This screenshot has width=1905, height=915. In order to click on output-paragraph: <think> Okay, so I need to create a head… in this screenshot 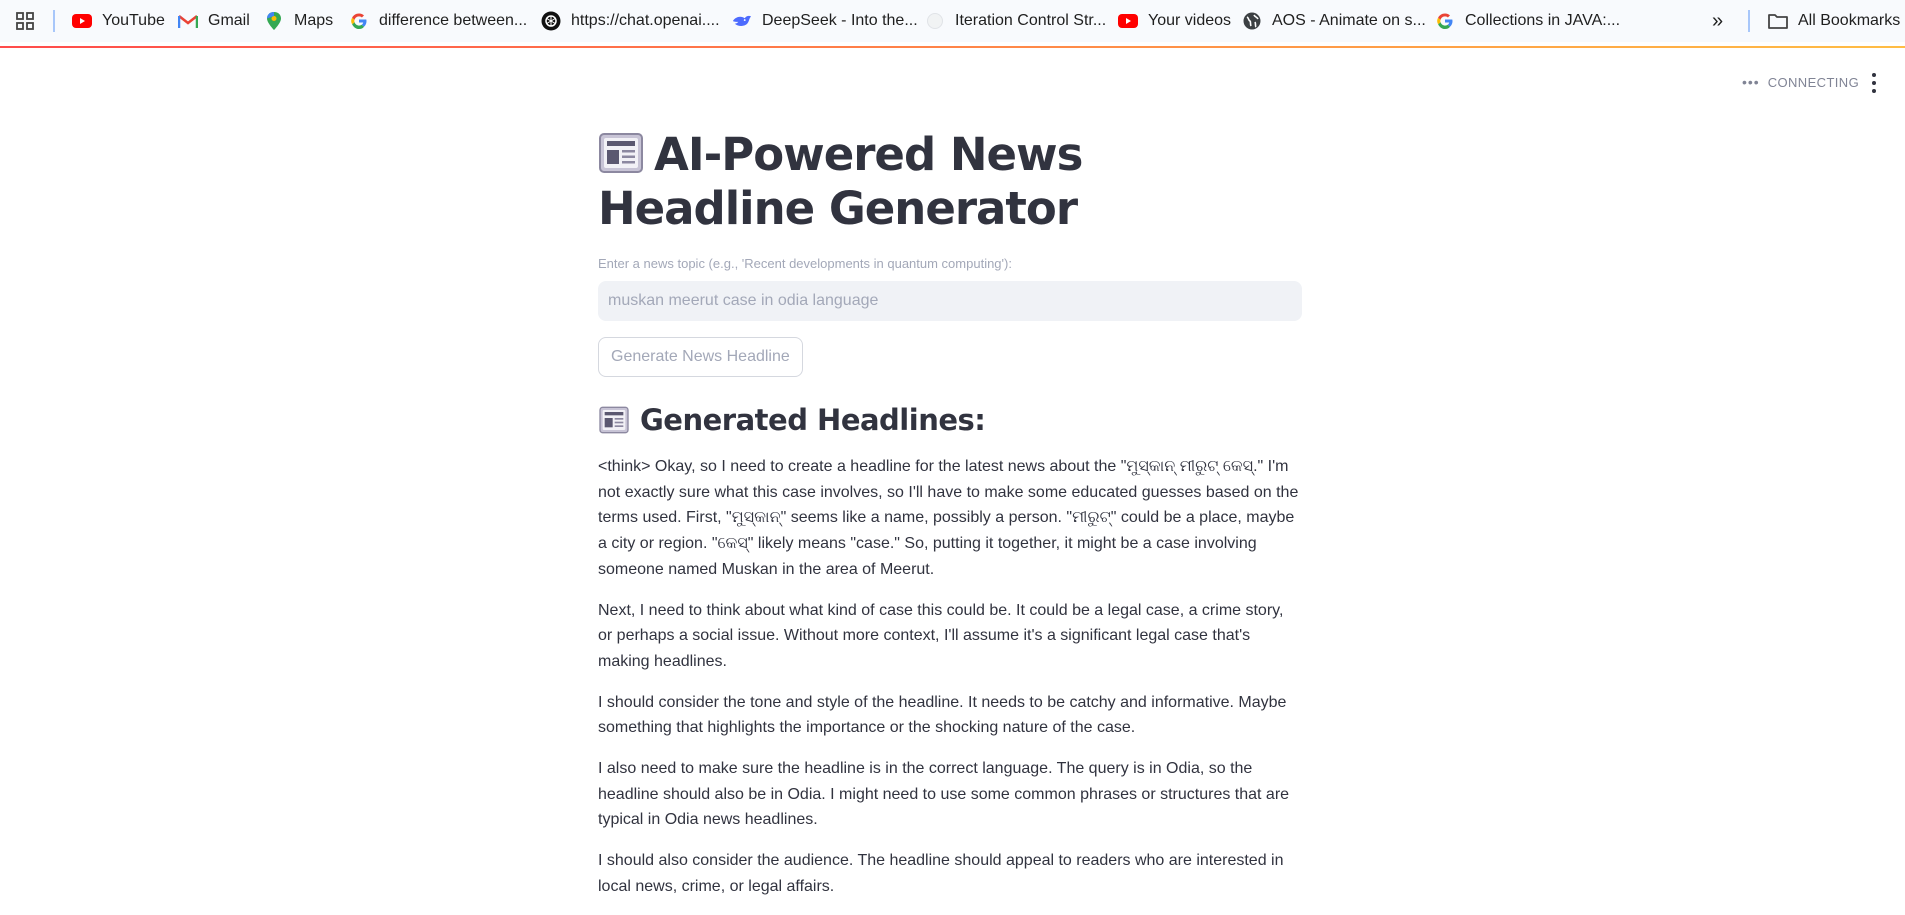, I will do `click(948, 518)`.